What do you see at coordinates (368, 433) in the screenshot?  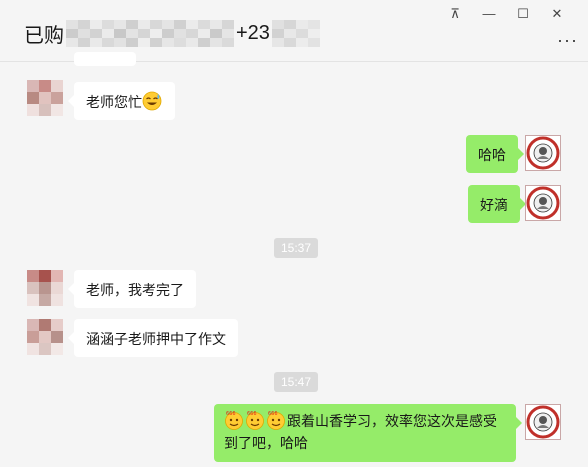 I see `message-bubble: 666 666 666 跟着山香学习，效率您这次是感受 到了吧，哈哈` at bounding box center [368, 433].